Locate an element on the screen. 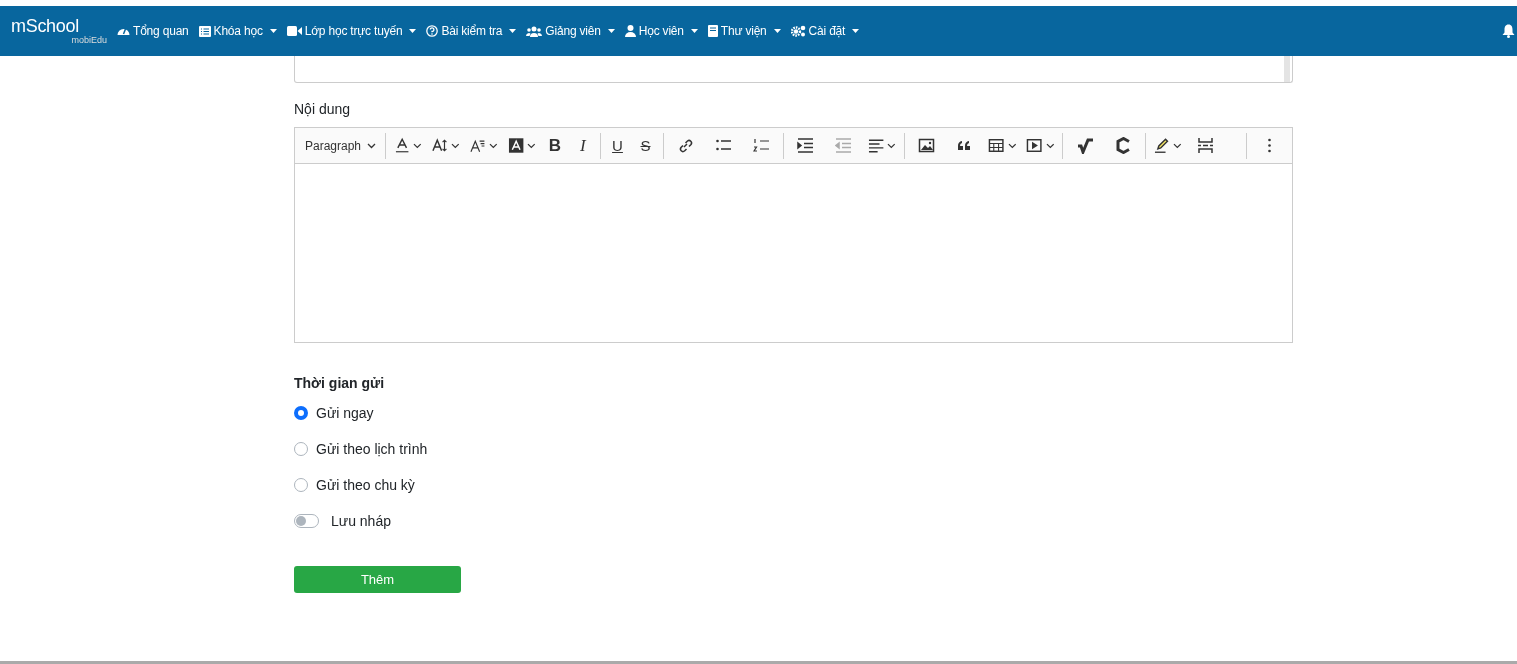 The width and height of the screenshot is (1517, 664). italic-button: I is located at coordinates (582, 145).